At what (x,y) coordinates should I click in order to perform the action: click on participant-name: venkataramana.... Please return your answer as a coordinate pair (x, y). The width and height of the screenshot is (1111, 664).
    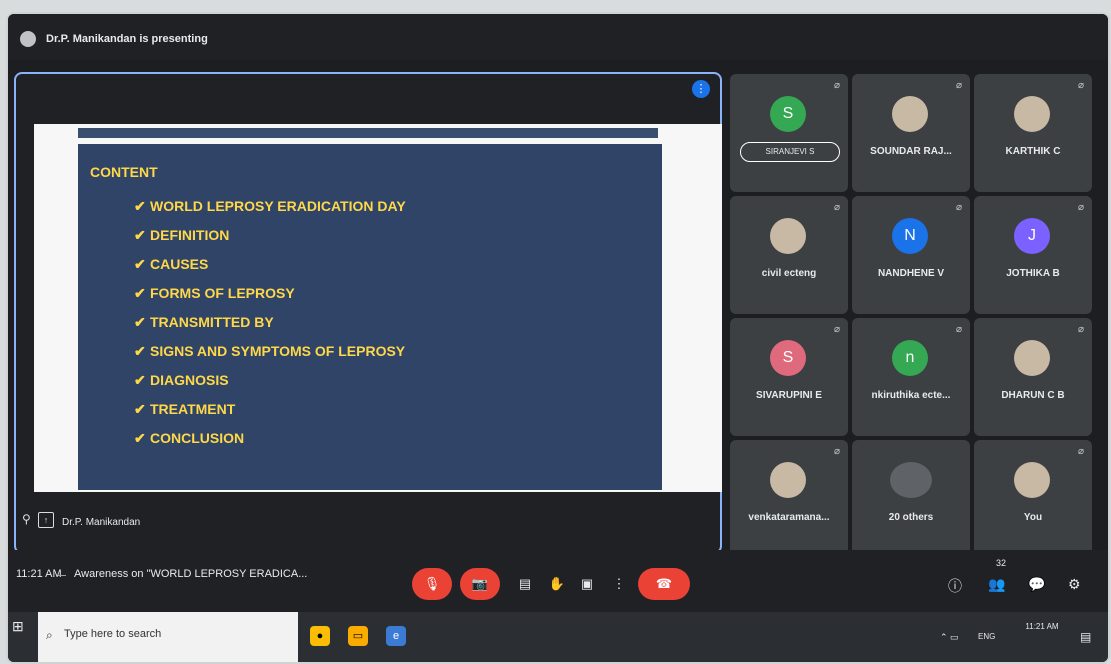
    Looking at the image, I should click on (789, 517).